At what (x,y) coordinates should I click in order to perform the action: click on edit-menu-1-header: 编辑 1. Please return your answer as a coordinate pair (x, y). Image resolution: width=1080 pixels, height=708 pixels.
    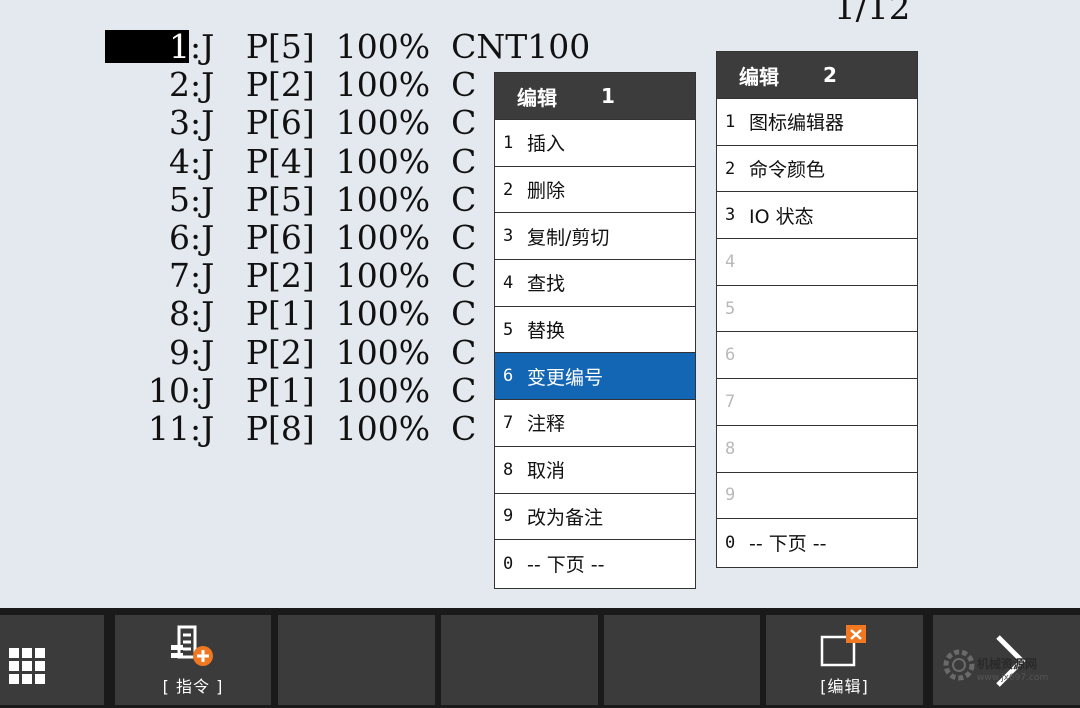
    Looking at the image, I should click on (595, 96).